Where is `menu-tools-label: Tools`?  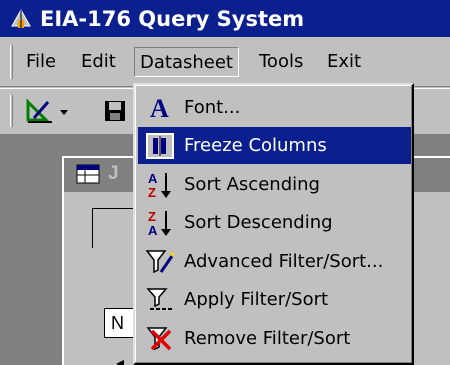
menu-tools-label: Tools is located at coordinates (281, 61).